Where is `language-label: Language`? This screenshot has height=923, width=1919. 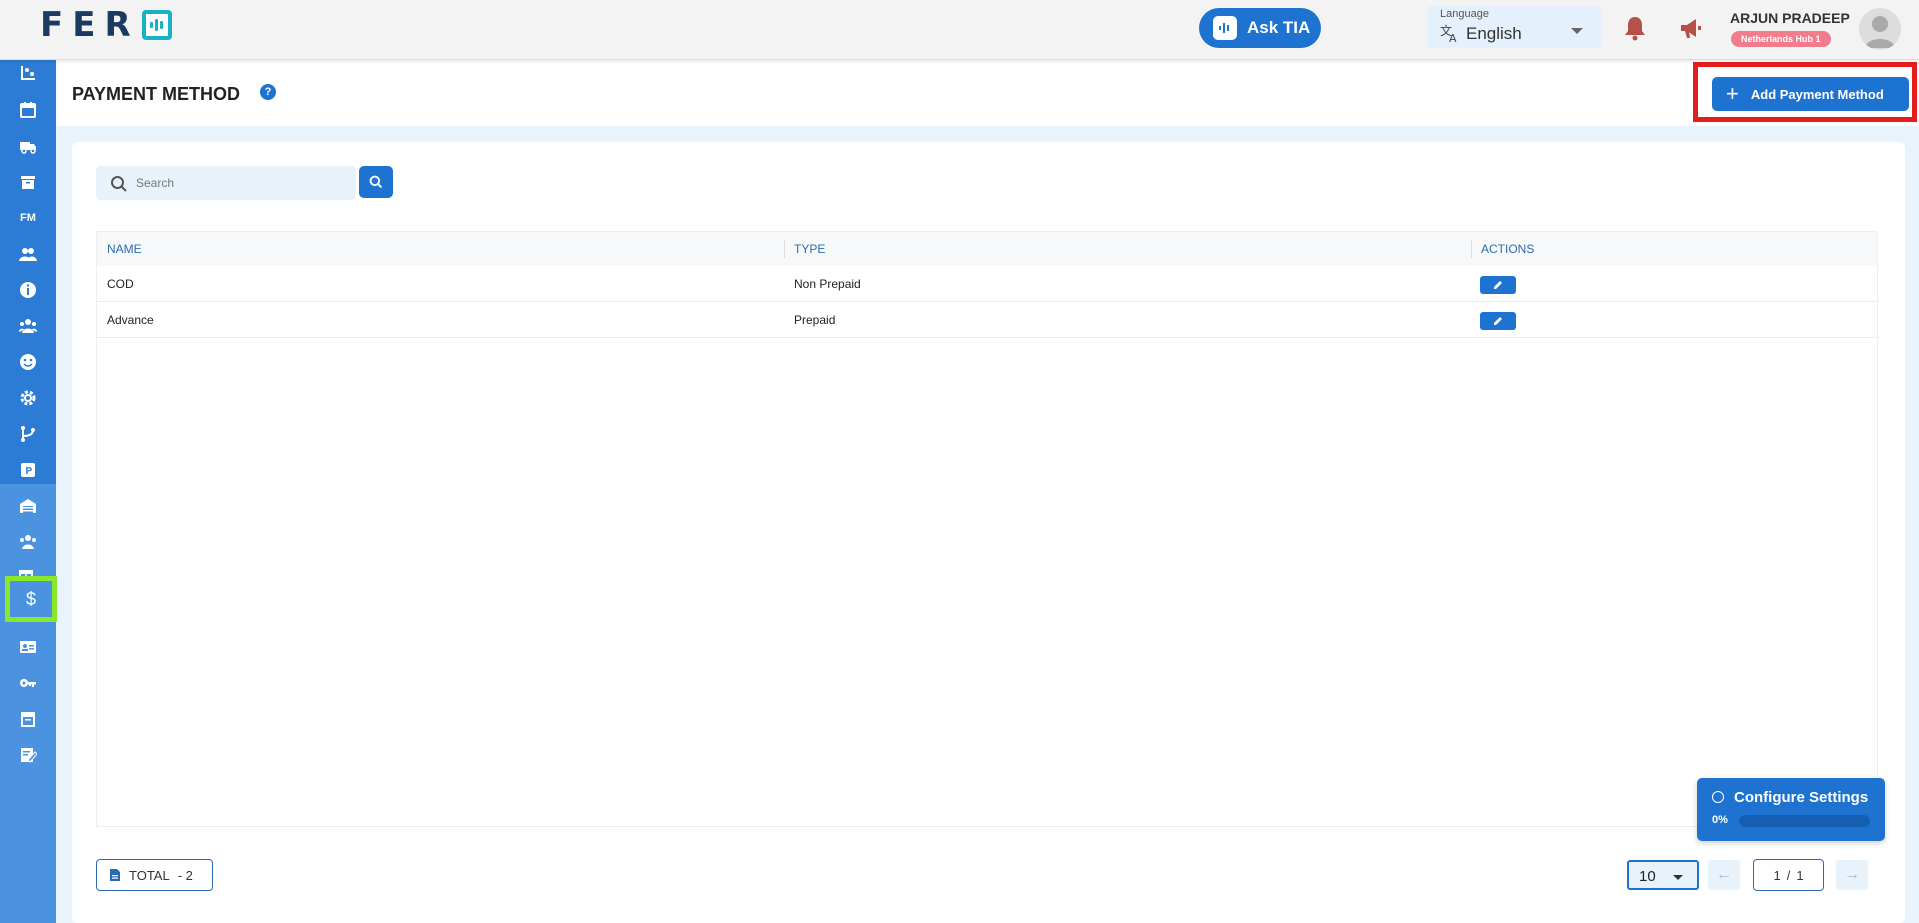
language-label: Language is located at coordinates (1464, 14).